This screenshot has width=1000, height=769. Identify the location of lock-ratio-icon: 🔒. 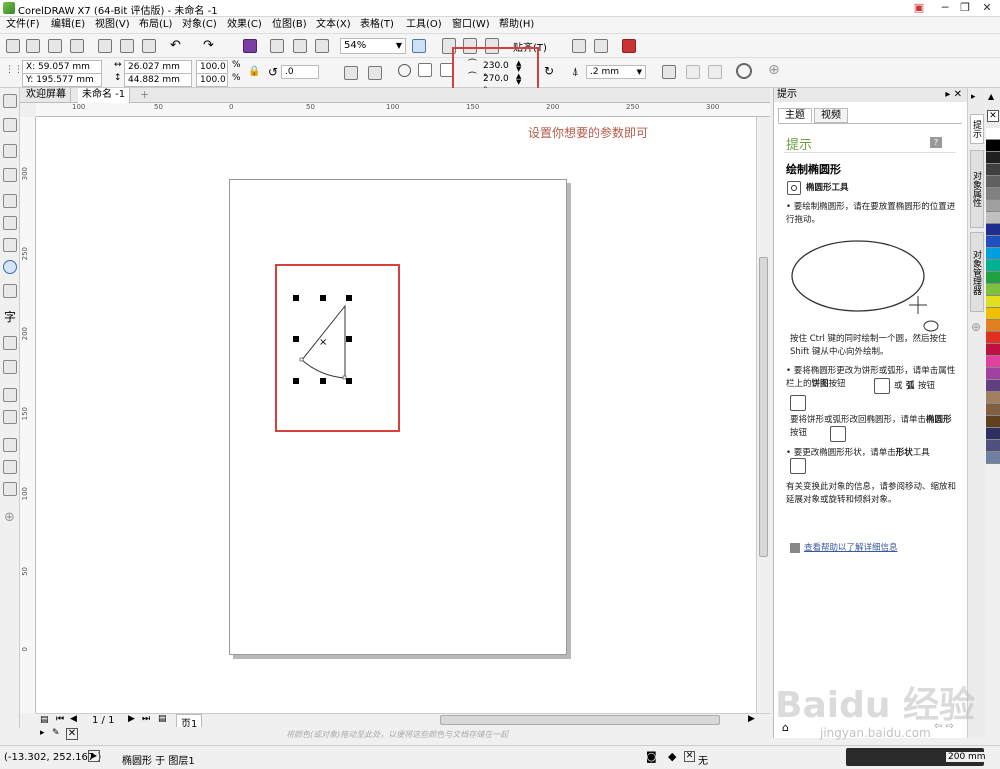
(254, 71).